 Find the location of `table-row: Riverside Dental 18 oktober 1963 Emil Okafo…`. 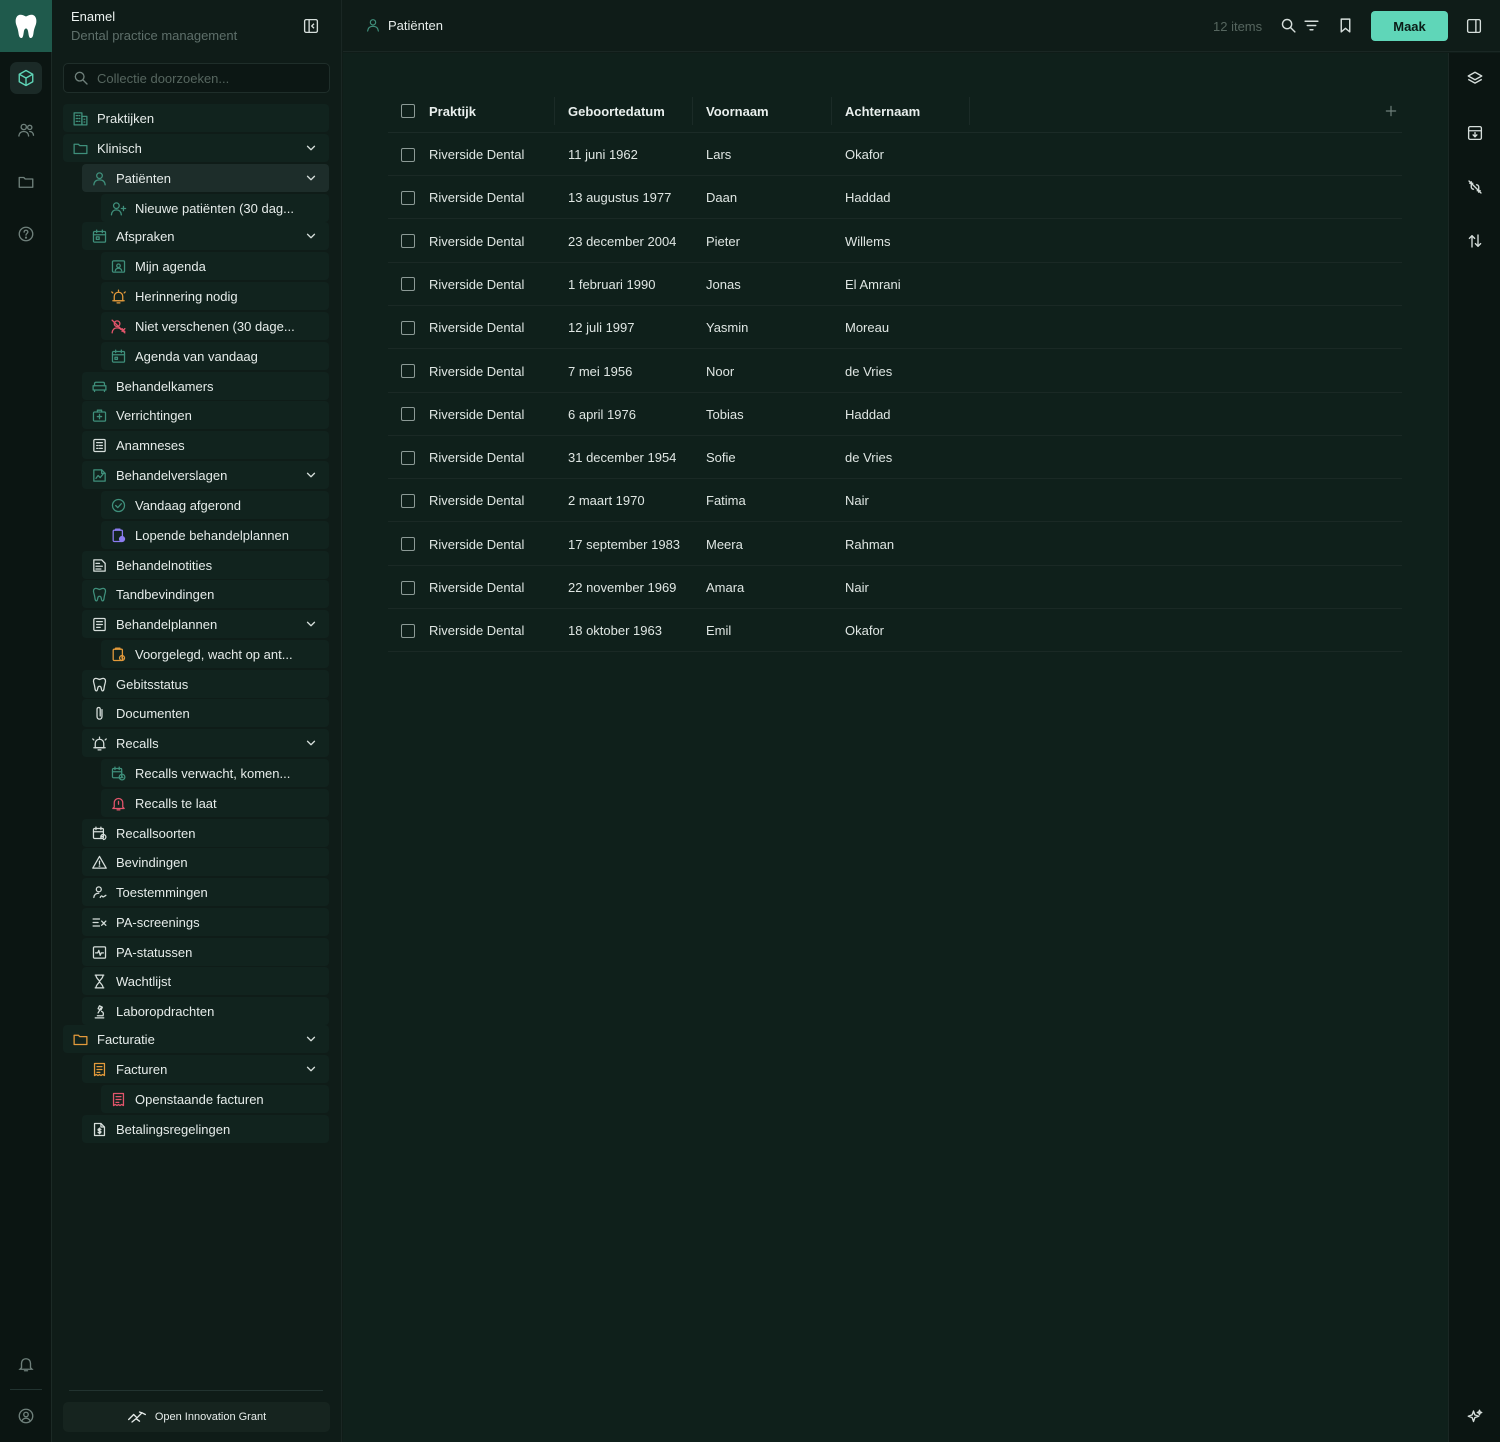

table-row: Riverside Dental 18 oktober 1963 Emil Okafo… is located at coordinates (895, 631).